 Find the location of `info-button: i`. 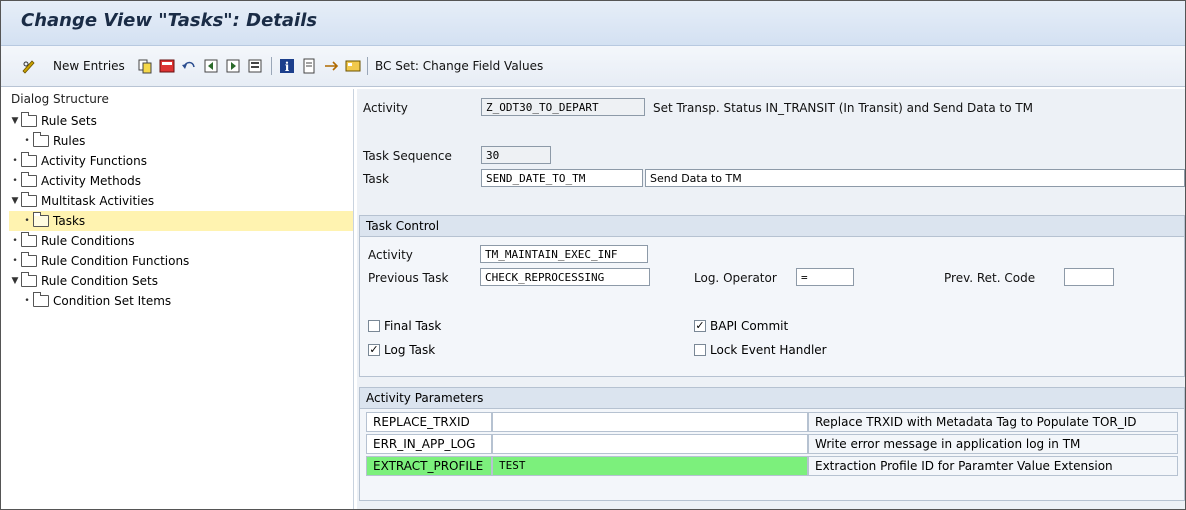

info-button: i is located at coordinates (287, 66).